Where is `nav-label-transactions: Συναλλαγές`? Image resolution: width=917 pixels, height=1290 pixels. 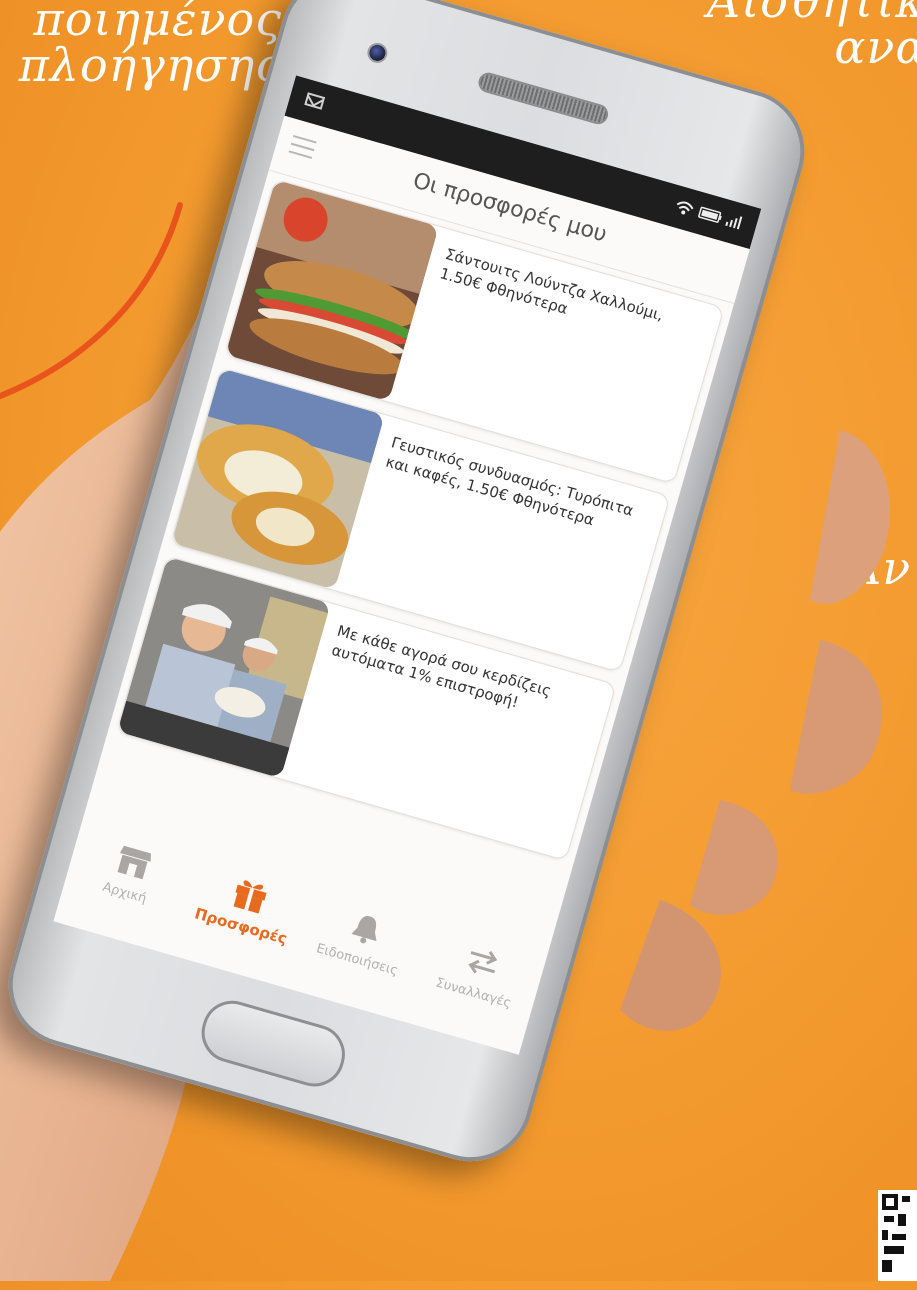 nav-label-transactions: Συναλλαγές is located at coordinates (473, 993).